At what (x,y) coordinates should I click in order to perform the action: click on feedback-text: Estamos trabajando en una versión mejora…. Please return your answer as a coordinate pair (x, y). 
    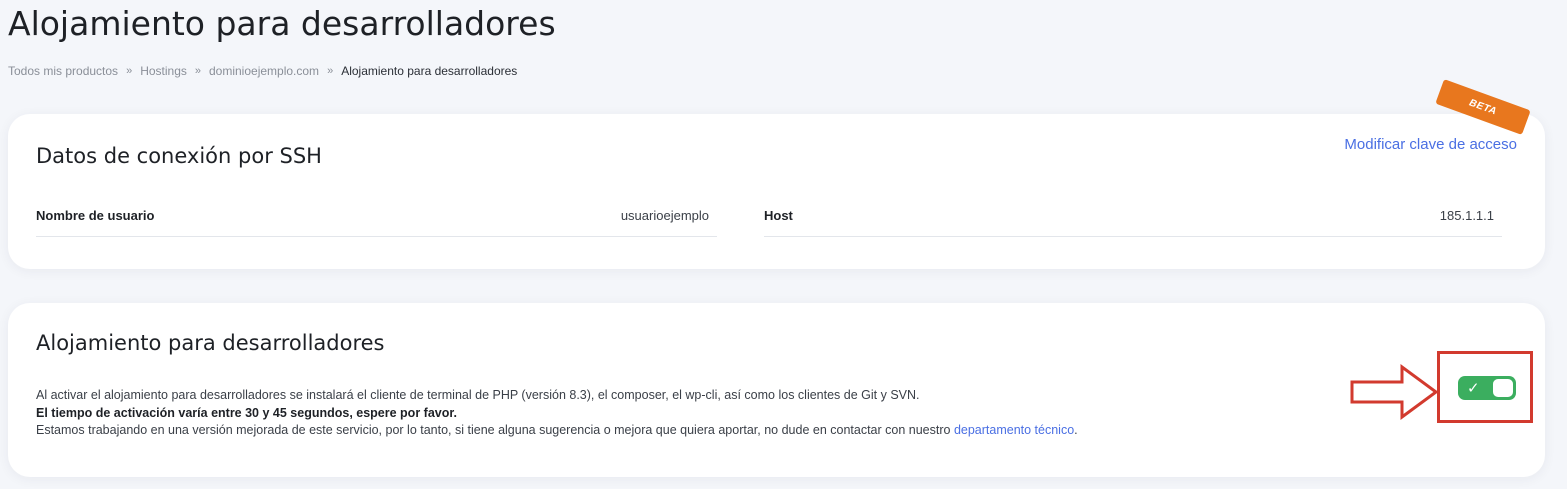
    Looking at the image, I should click on (495, 430).